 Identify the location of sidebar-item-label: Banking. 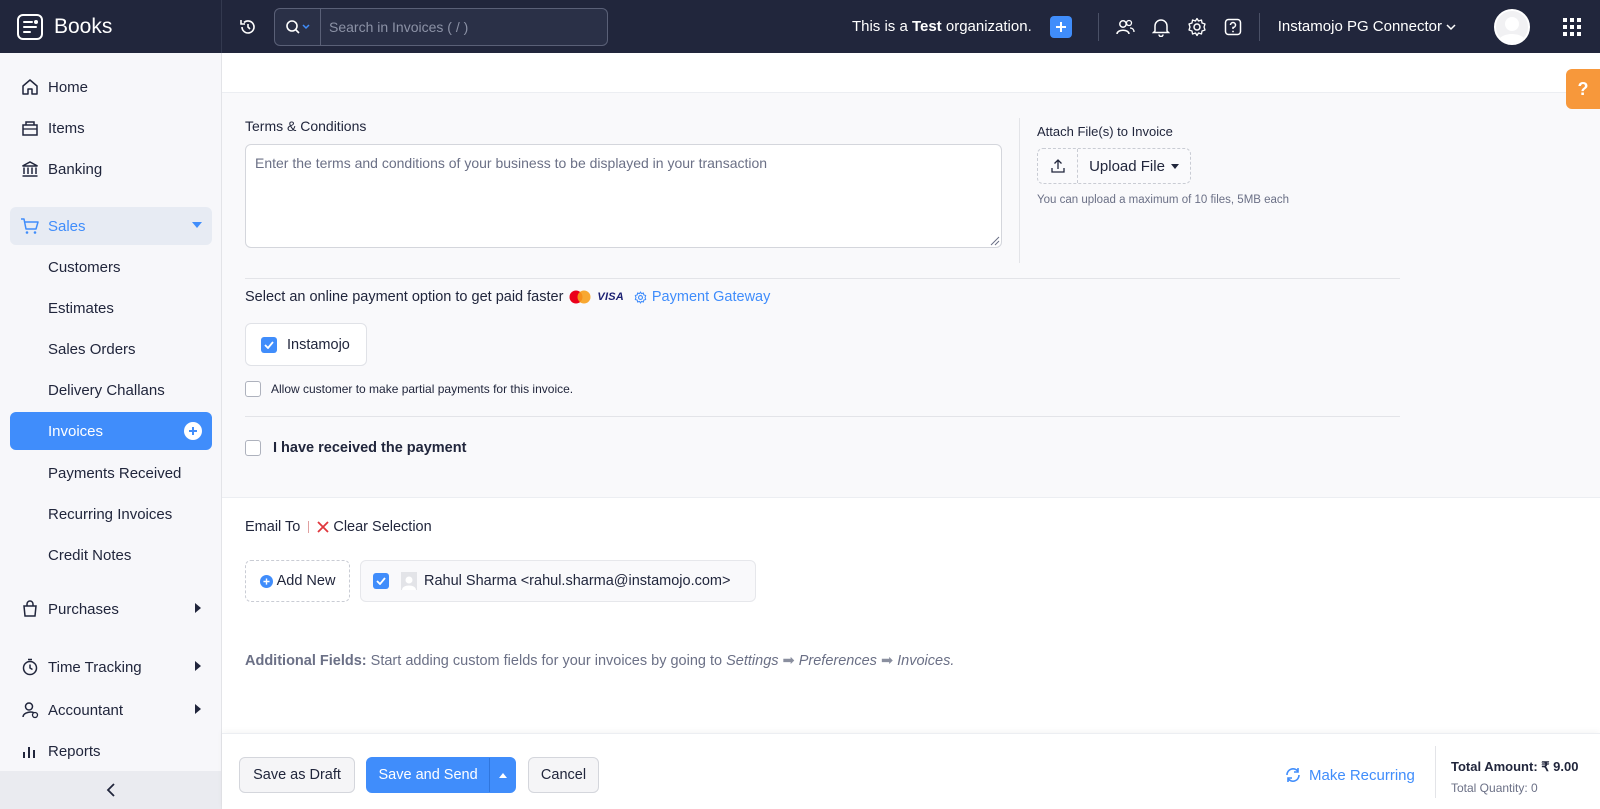
(75, 169).